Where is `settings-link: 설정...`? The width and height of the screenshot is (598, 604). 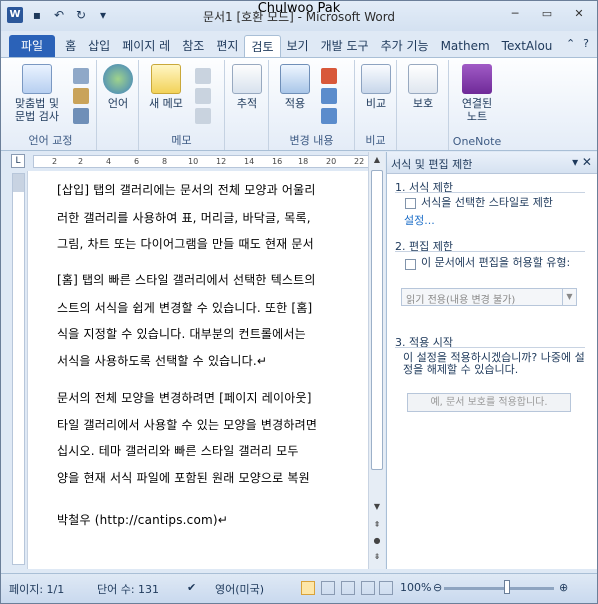
settings-link: 설정... is located at coordinates (419, 221).